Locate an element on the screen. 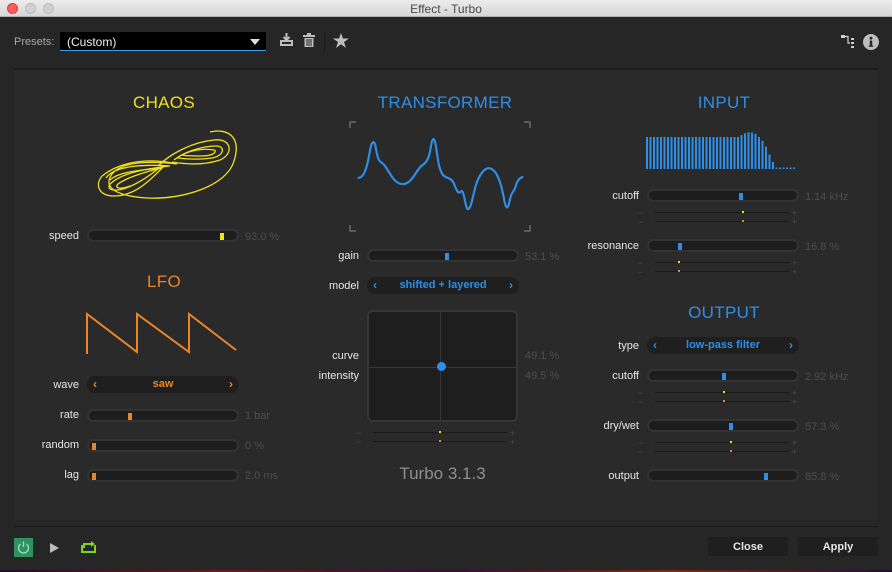 This screenshot has width=892, height=572. output-drywet-mod-row-chaos: − + is located at coordinates (728, 444).